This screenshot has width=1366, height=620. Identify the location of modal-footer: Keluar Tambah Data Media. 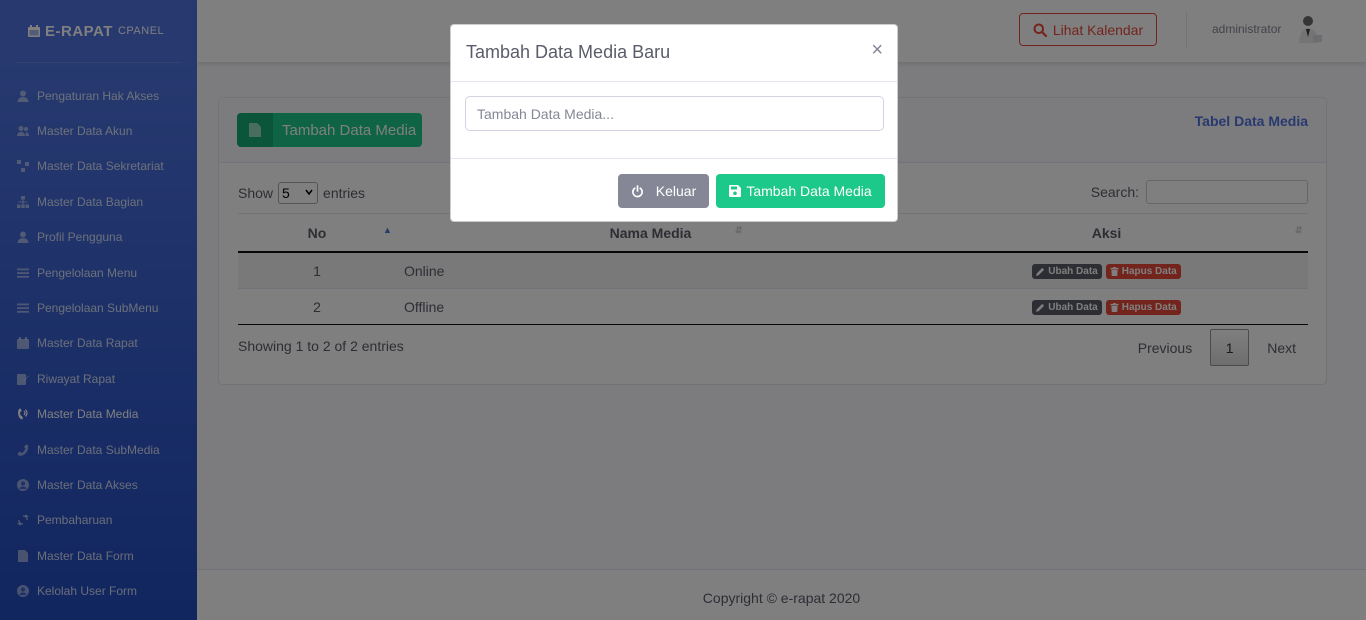
(674, 190).